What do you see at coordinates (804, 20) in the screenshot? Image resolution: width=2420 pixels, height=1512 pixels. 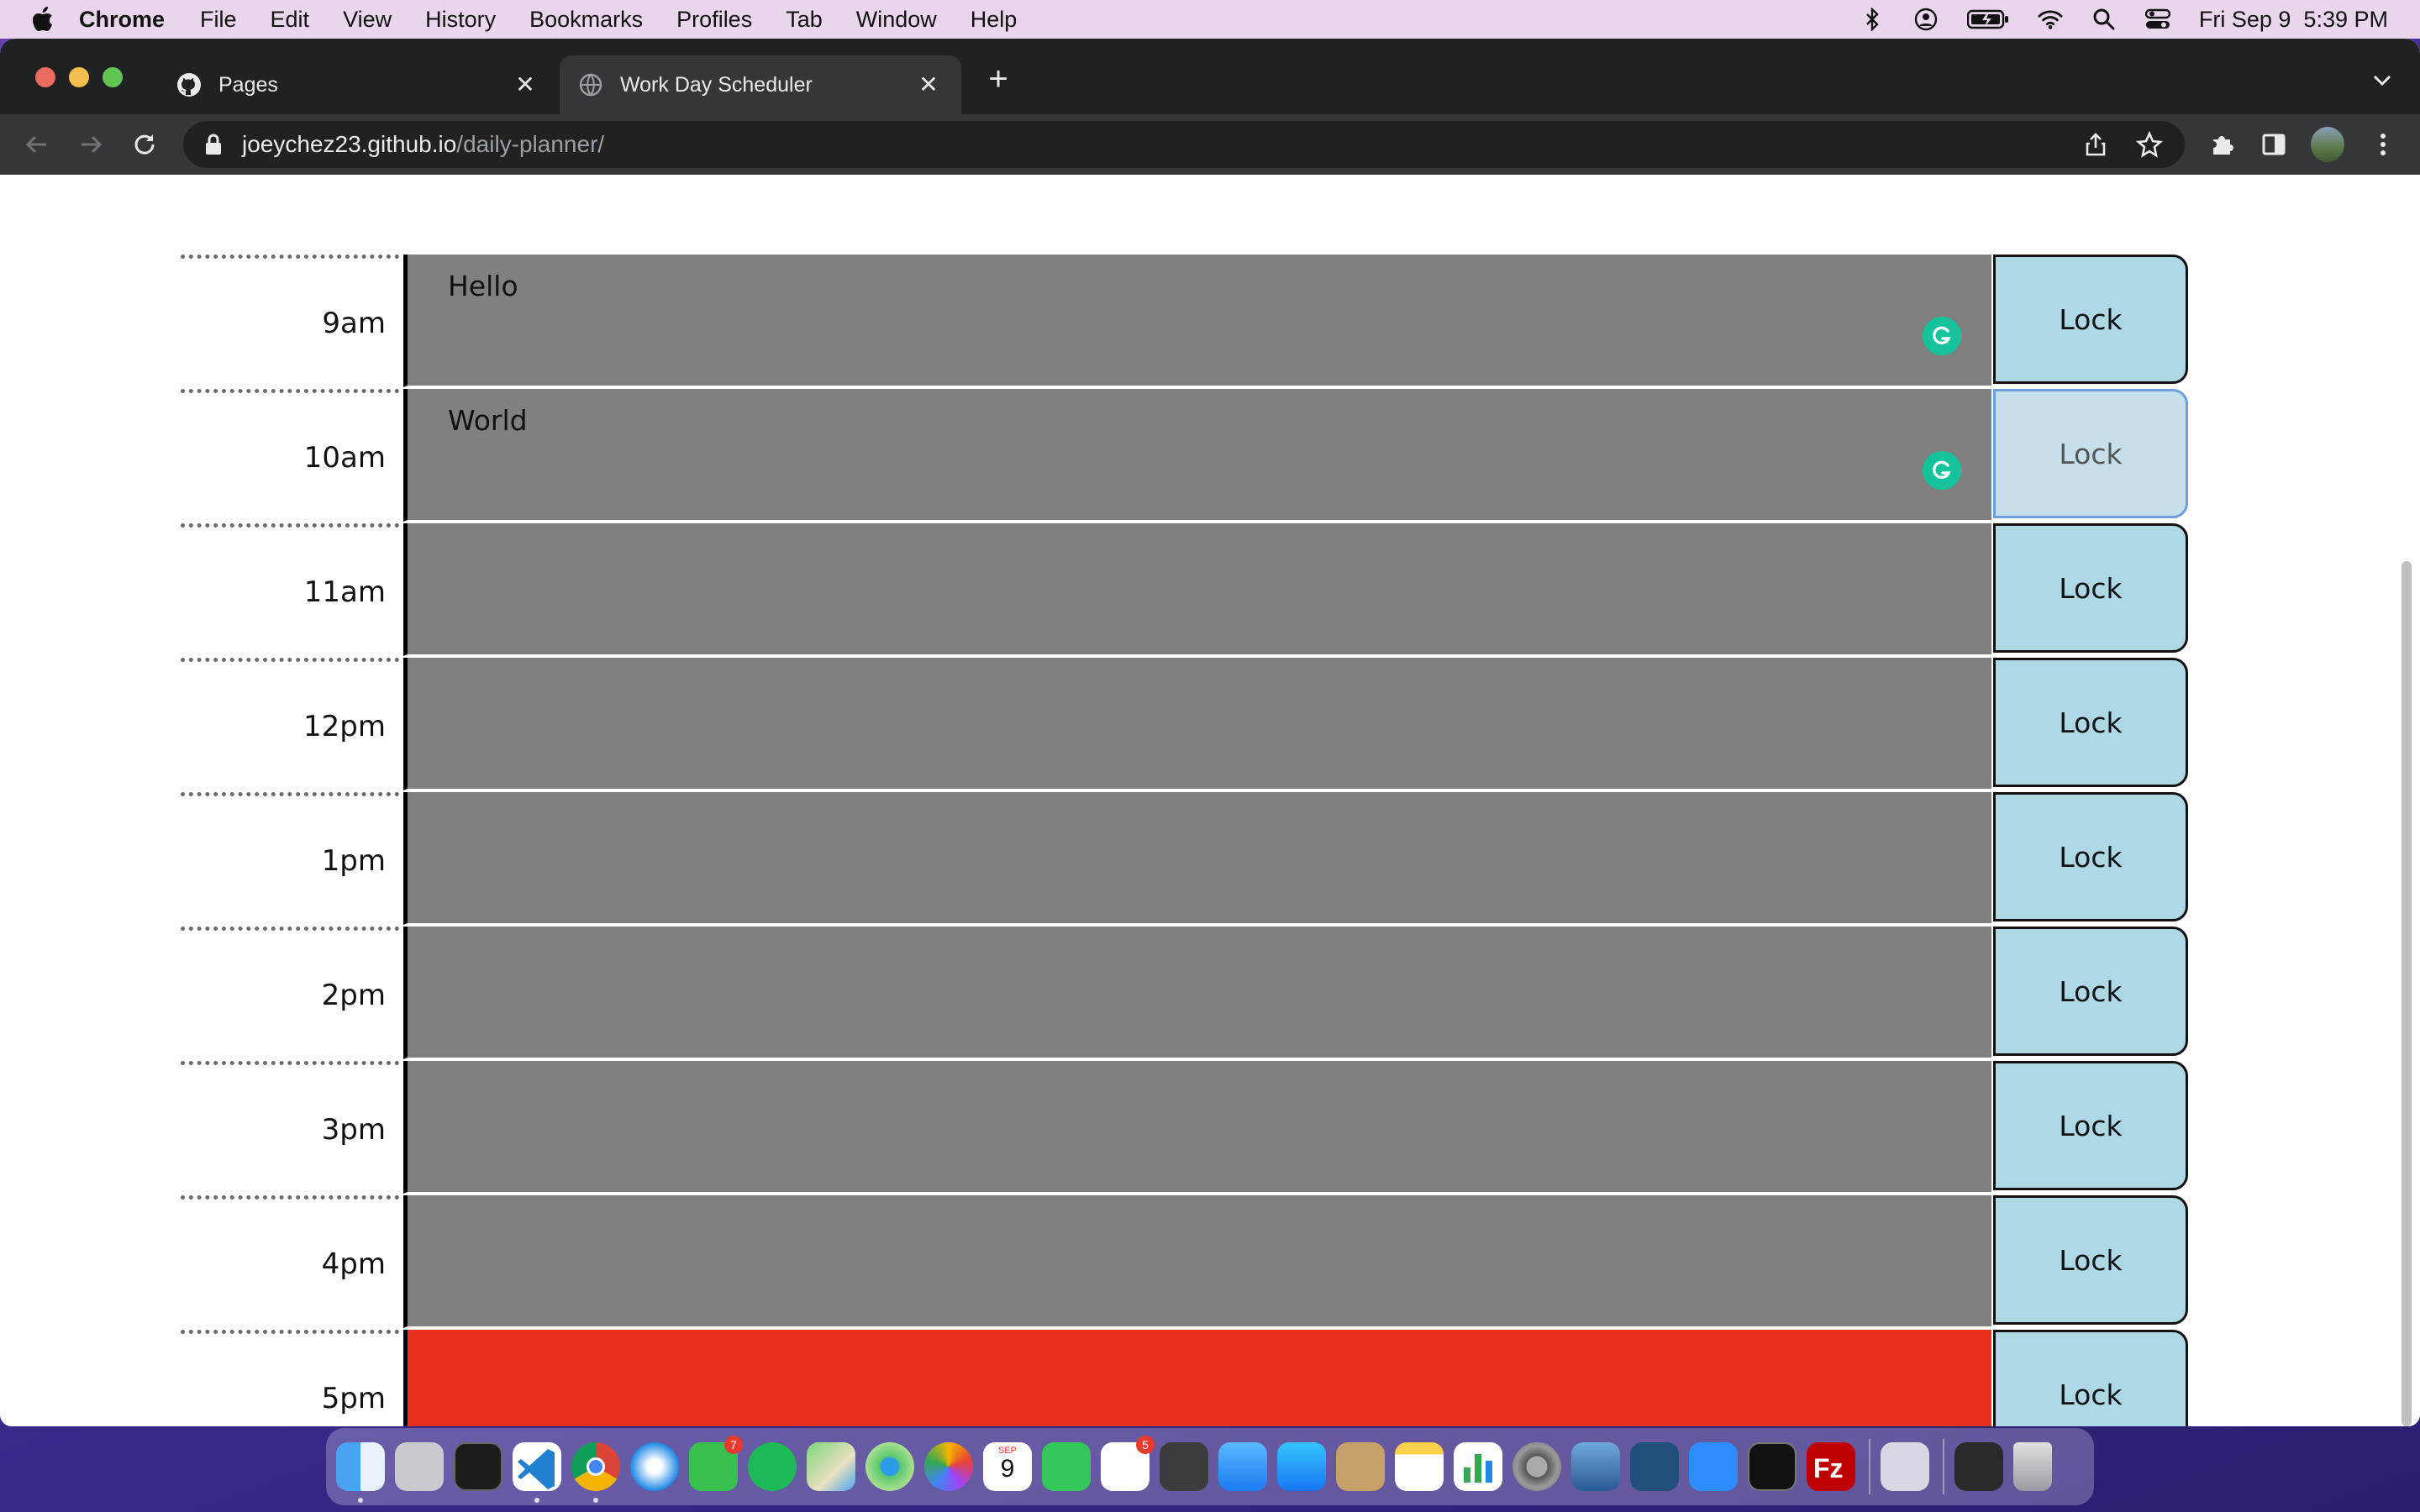 I see `menu-tab: Tab` at bounding box center [804, 20].